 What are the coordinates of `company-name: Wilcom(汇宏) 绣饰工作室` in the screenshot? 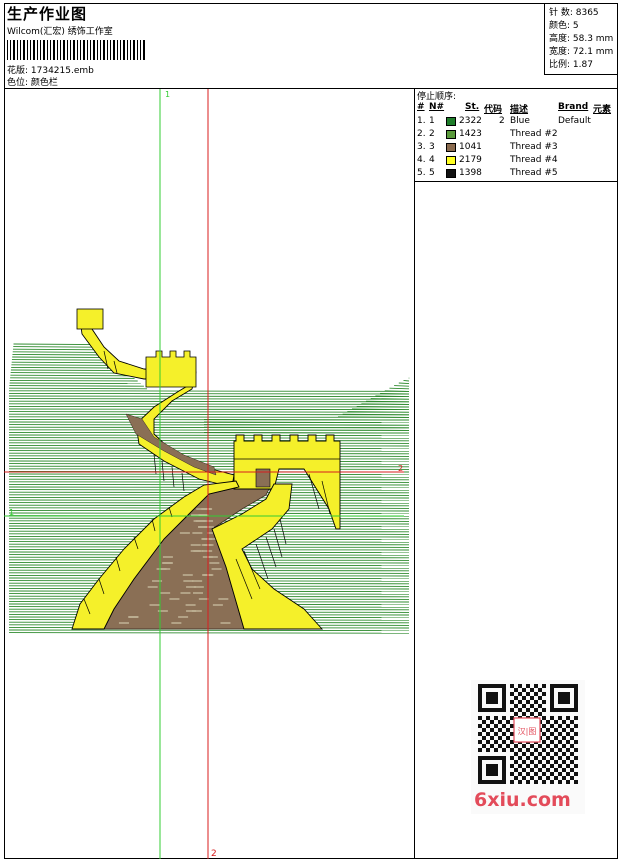 It's located at (60, 32).